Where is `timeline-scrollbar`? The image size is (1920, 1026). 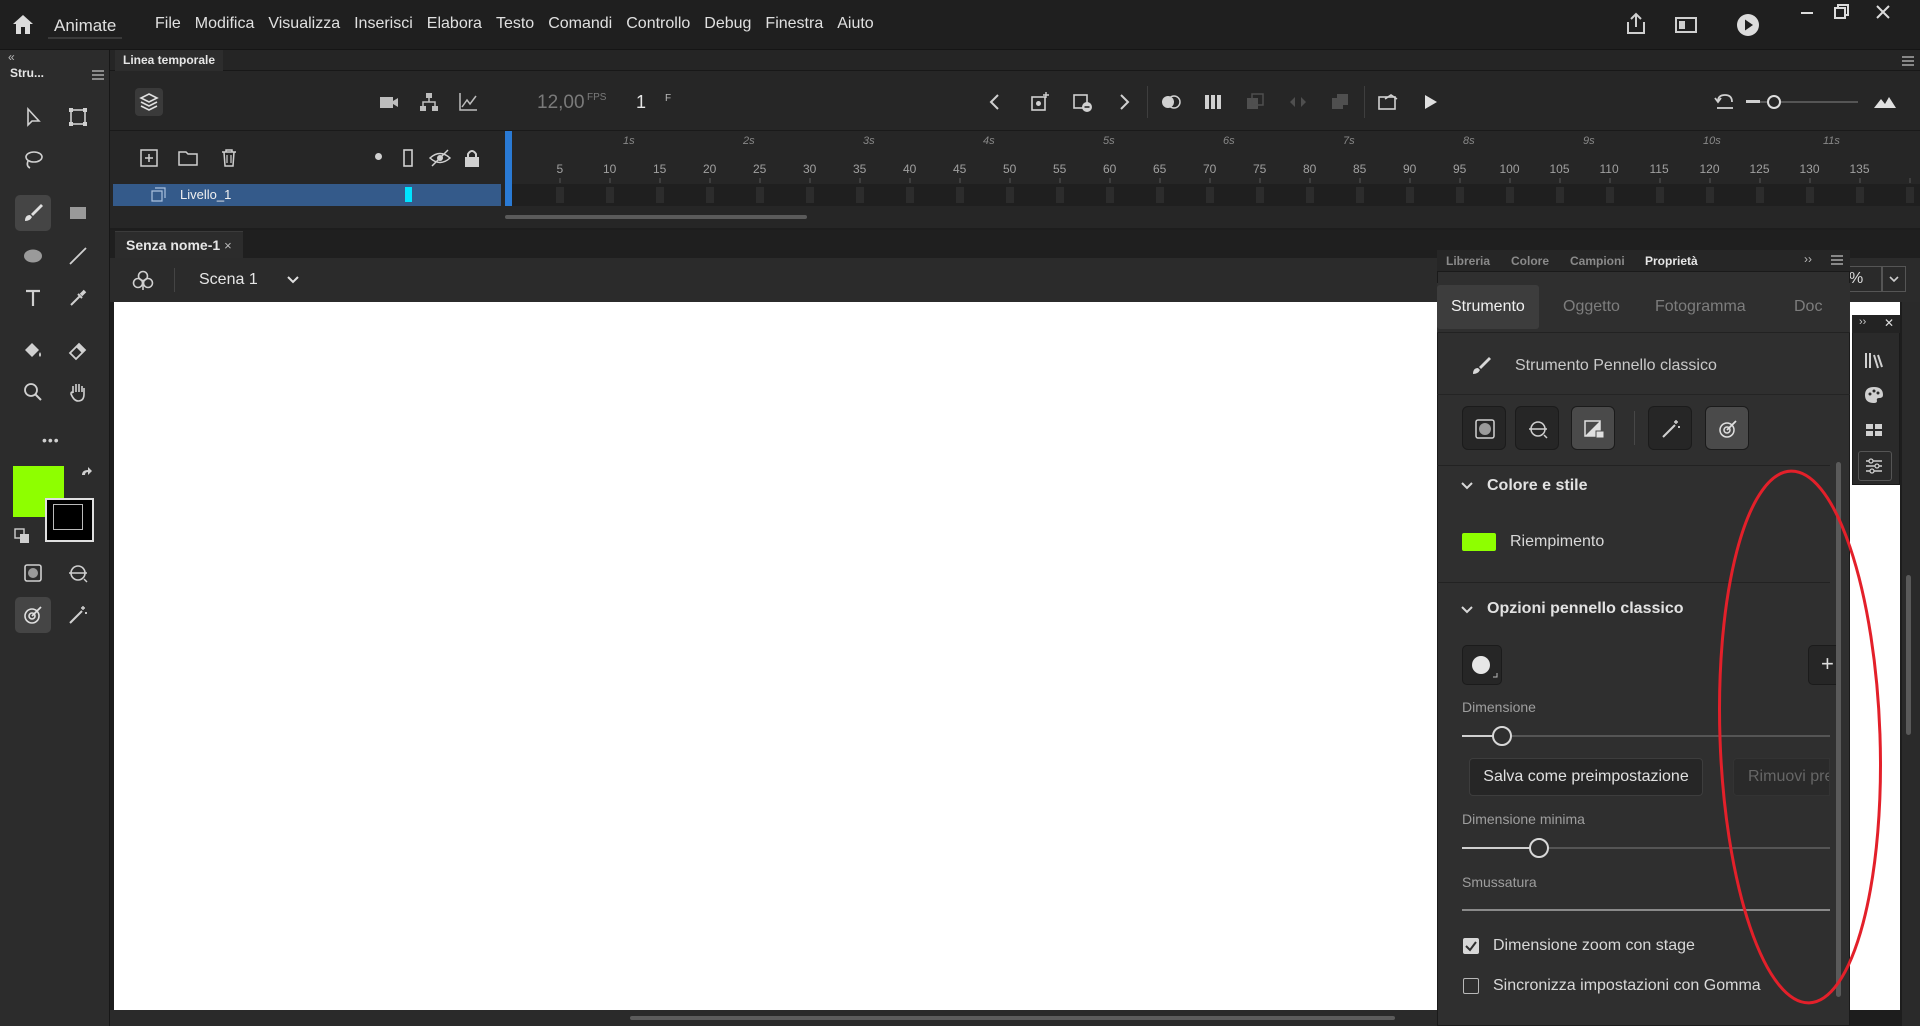 timeline-scrollbar is located at coordinates (656, 217).